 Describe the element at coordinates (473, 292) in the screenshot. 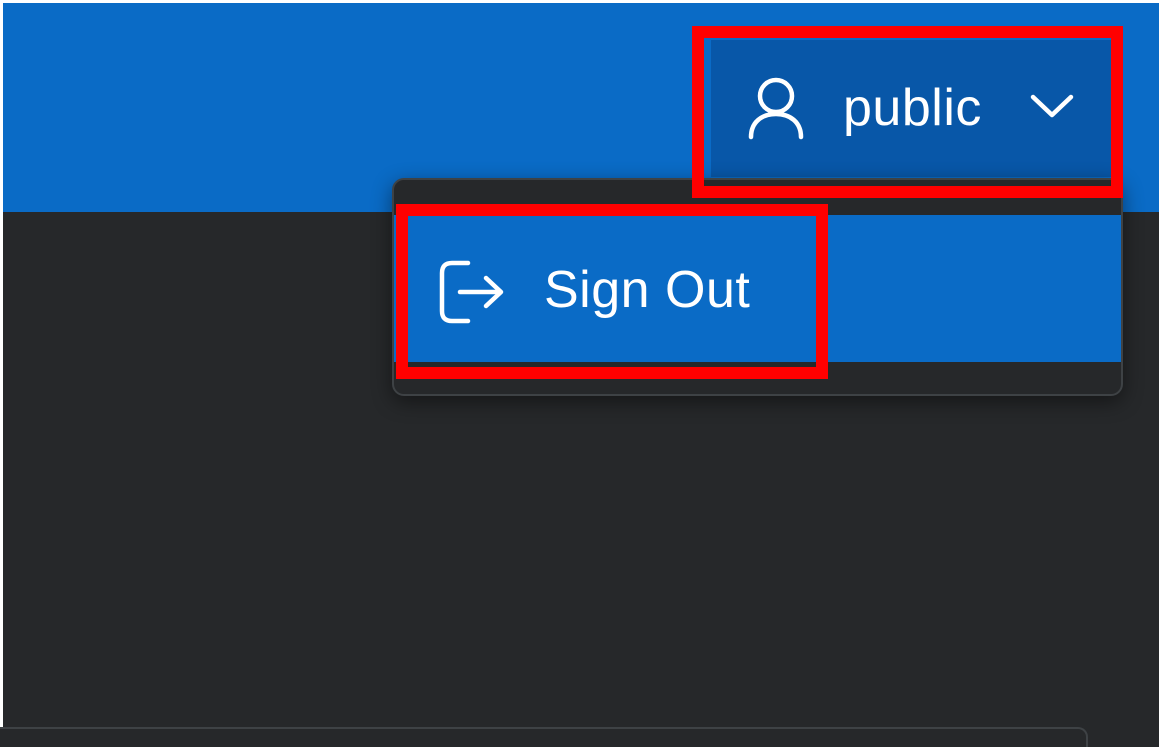

I see `sign-out-icon` at that location.